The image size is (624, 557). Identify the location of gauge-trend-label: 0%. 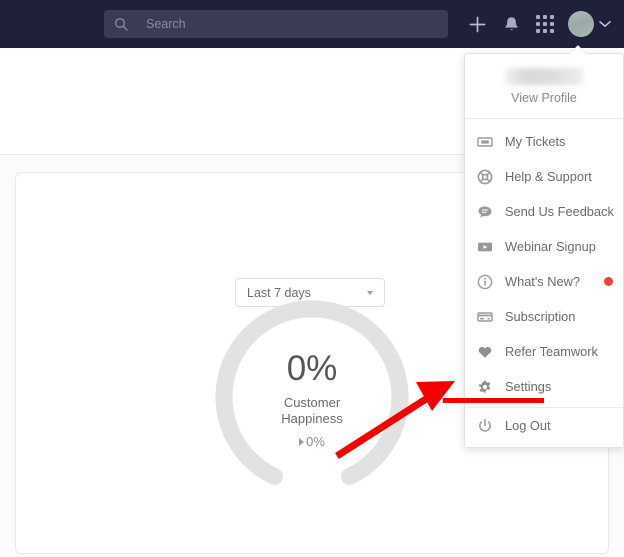
(315, 442).